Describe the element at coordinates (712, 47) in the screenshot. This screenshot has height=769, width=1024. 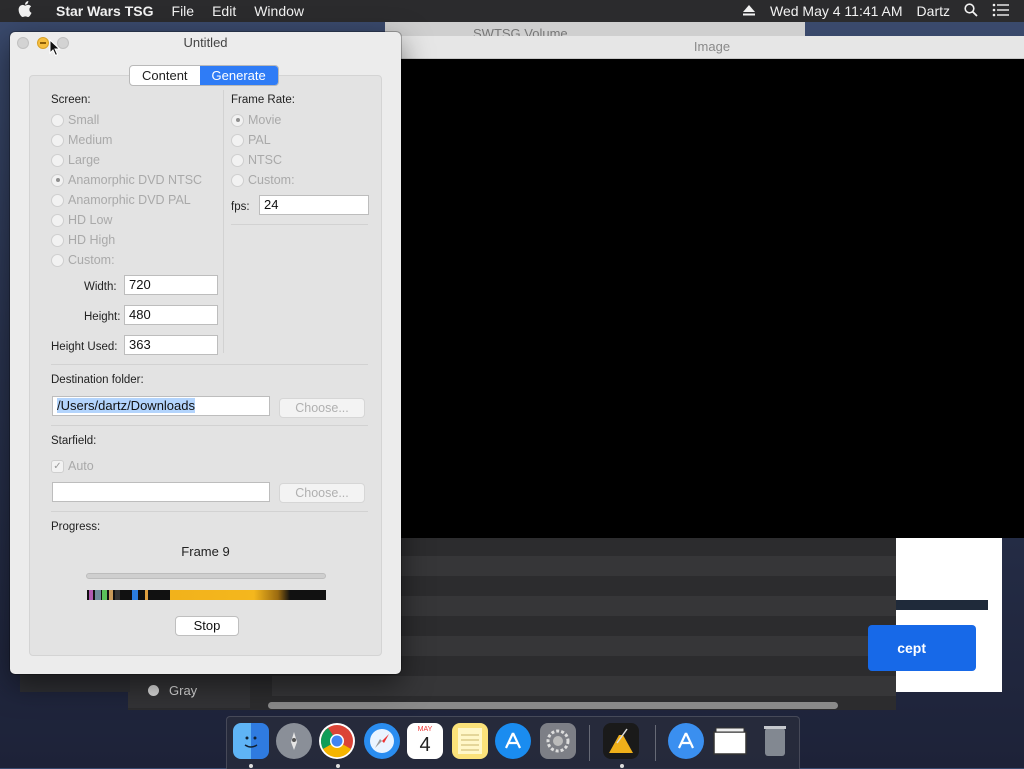
I see `image-window-title: Image` at that location.